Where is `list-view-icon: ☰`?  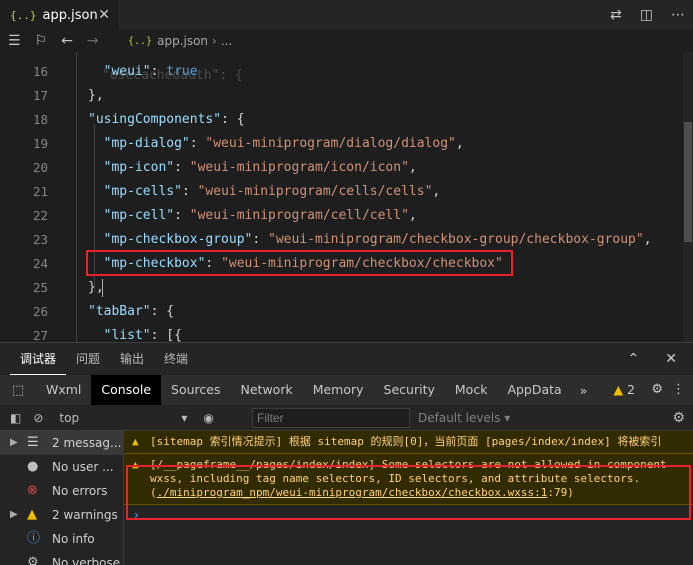
list-view-icon: ☰ is located at coordinates (14, 41).